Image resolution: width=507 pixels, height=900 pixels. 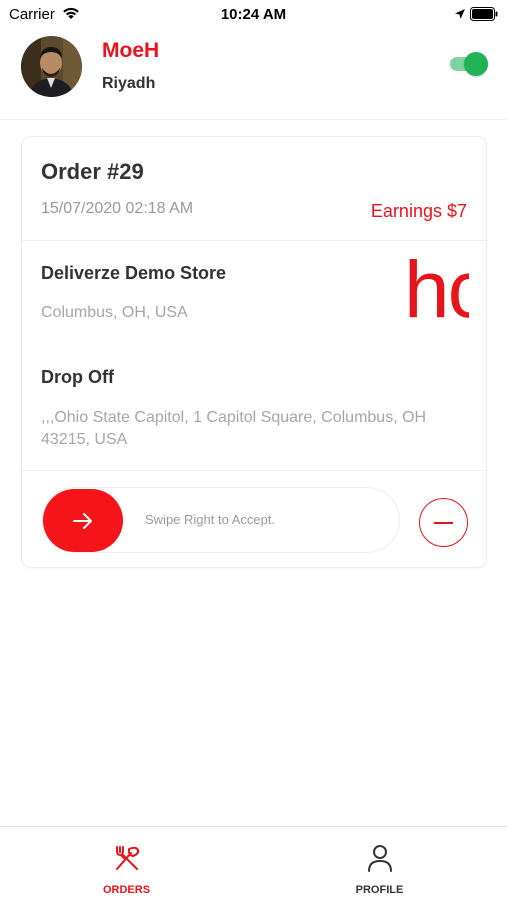 I want to click on online-status-toggle, so click(x=469, y=64).